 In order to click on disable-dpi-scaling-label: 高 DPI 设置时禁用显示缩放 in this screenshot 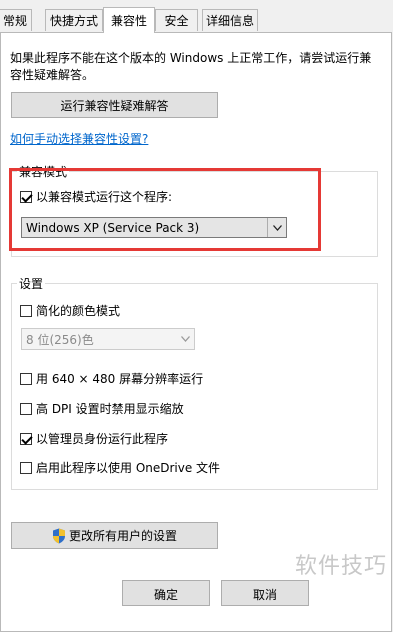, I will do `click(110, 409)`.